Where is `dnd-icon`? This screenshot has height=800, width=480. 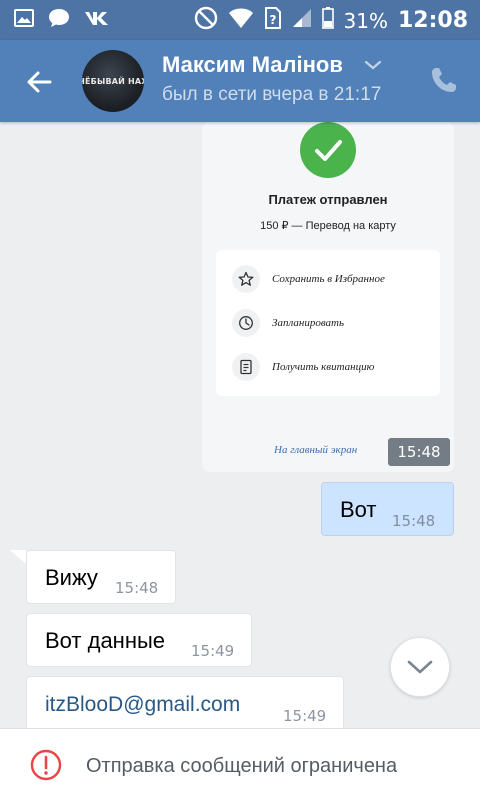
dnd-icon is located at coordinates (206, 20).